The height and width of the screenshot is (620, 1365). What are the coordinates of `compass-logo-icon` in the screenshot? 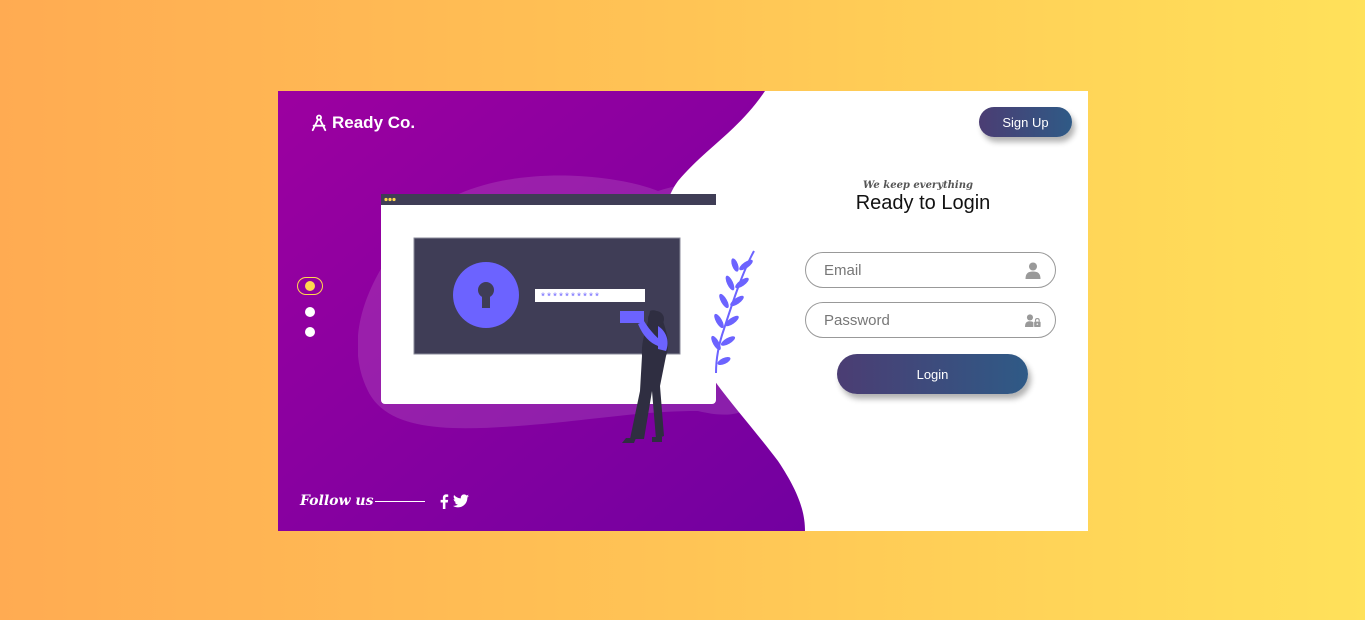 It's located at (319, 123).